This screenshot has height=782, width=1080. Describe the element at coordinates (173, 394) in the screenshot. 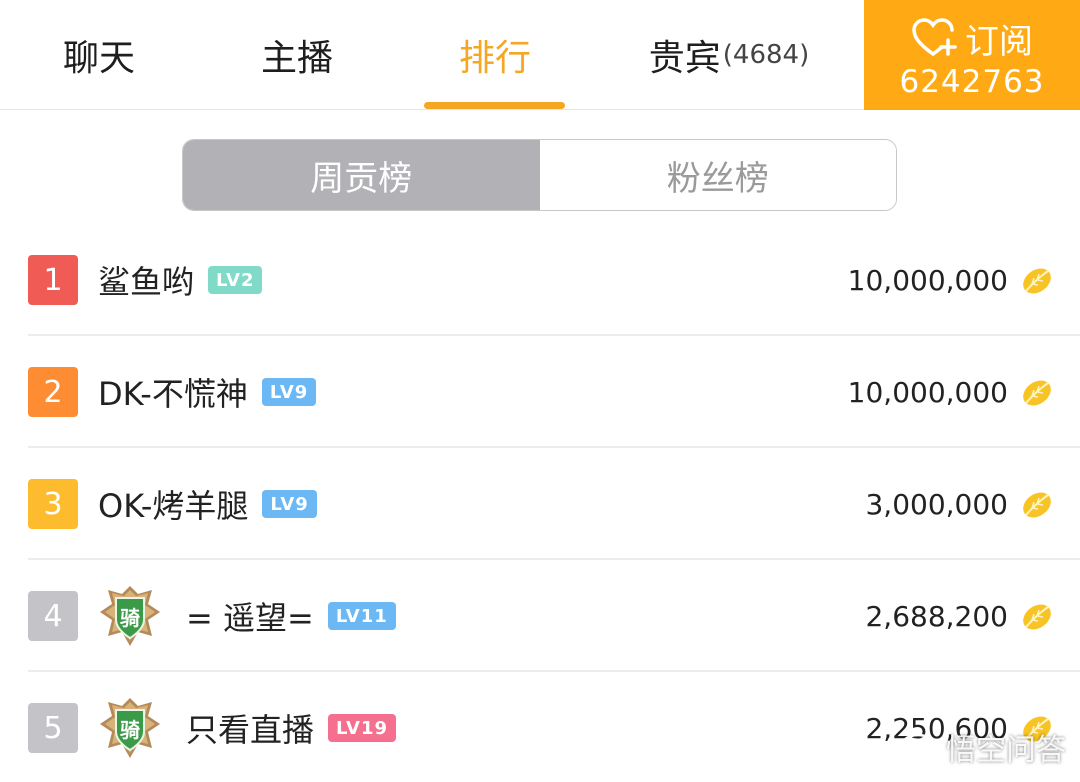

I see `user-name: DK-不慌神` at that location.